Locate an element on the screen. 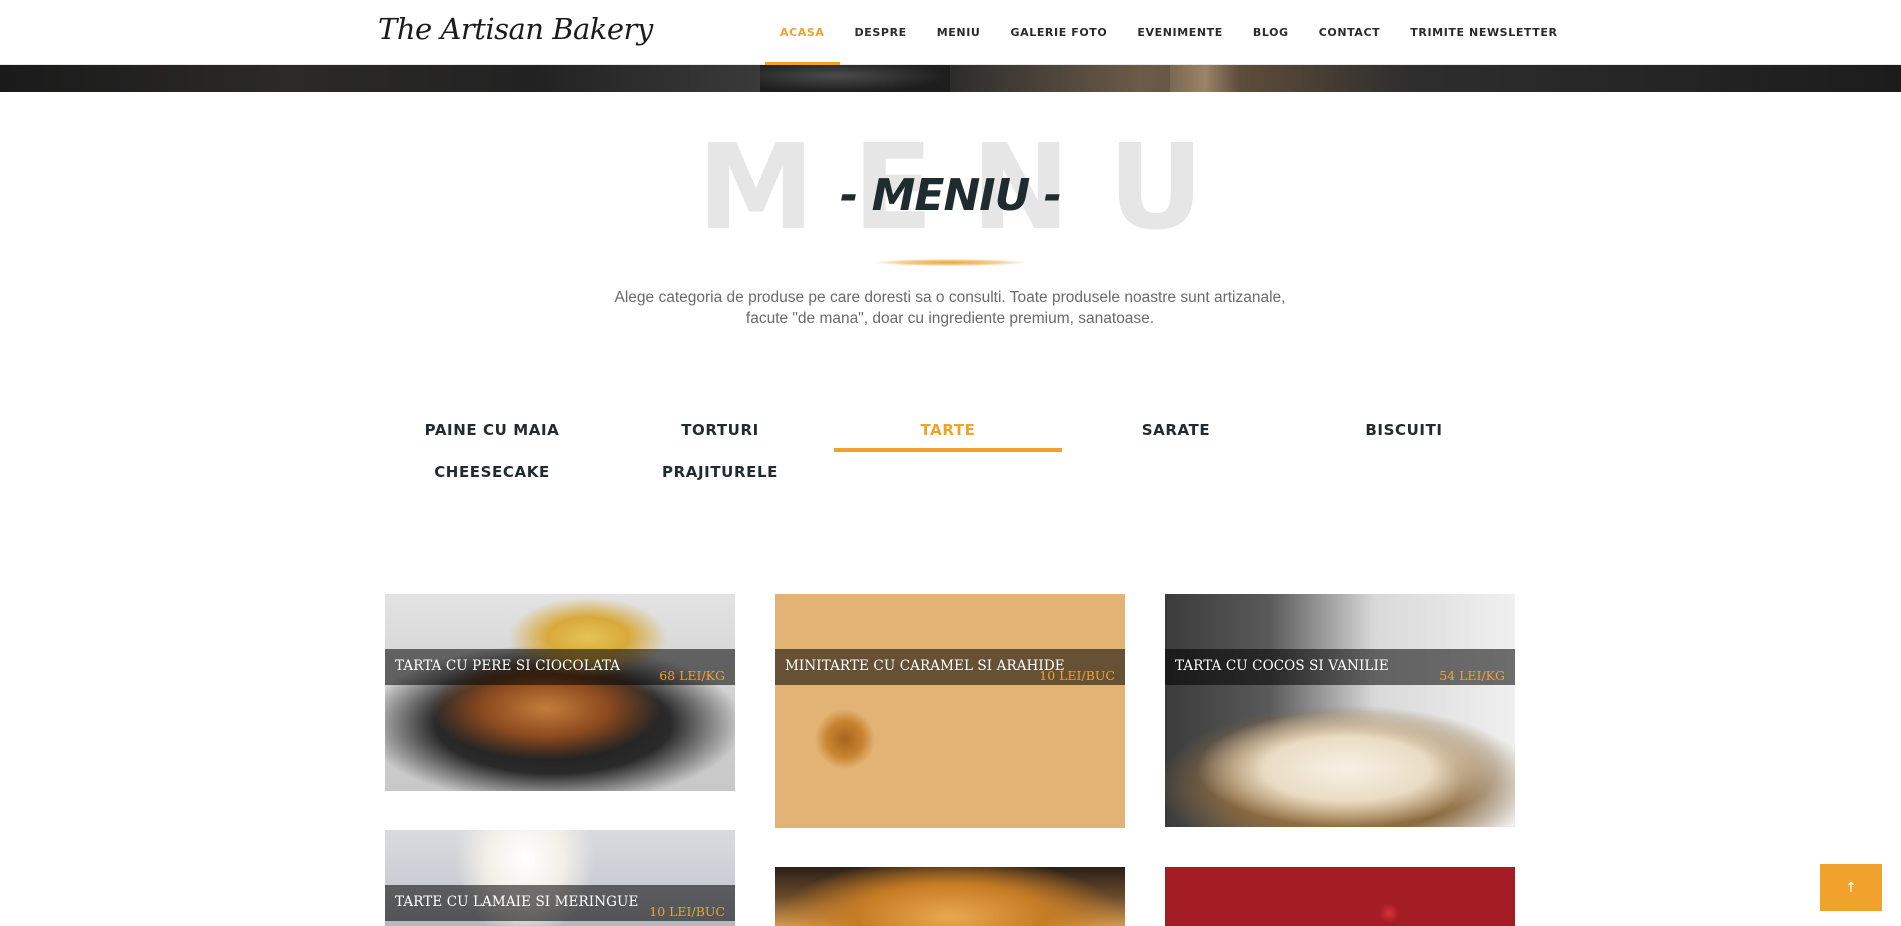  product-card: TARTA CU PERE SI CIOCOLATA 68 LEI/KG is located at coordinates (560, 692).